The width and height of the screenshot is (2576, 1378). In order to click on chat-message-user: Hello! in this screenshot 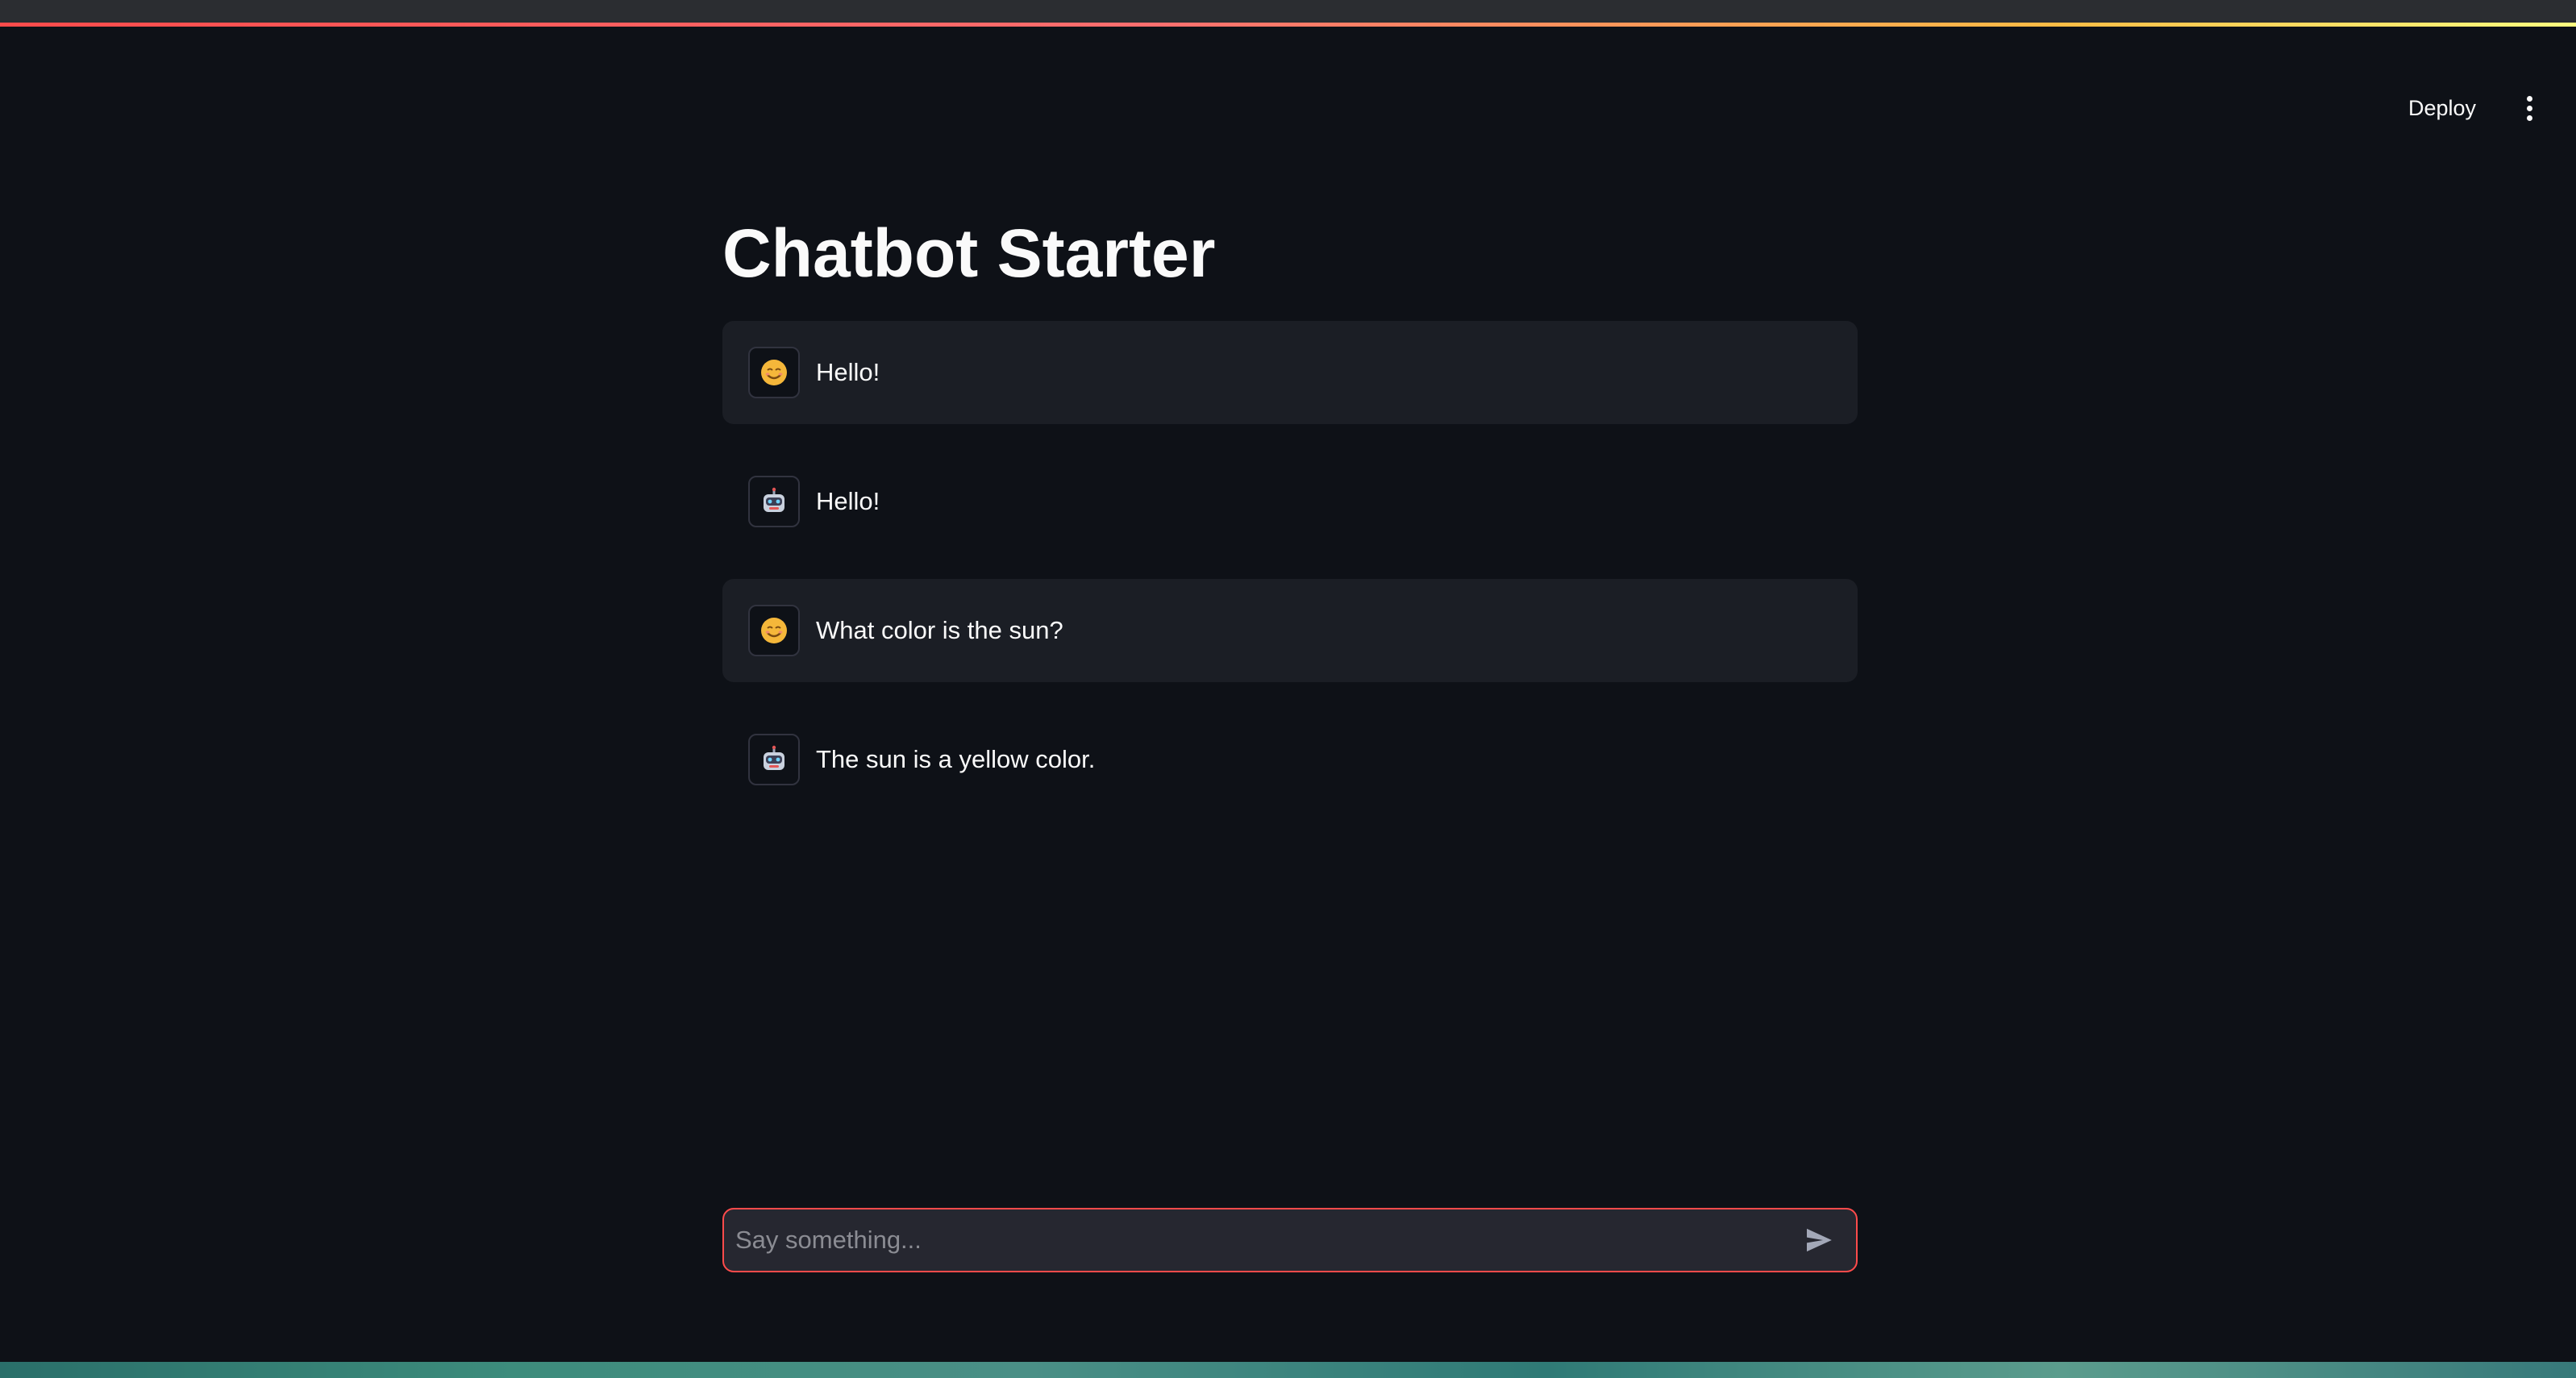, I will do `click(1290, 372)`.